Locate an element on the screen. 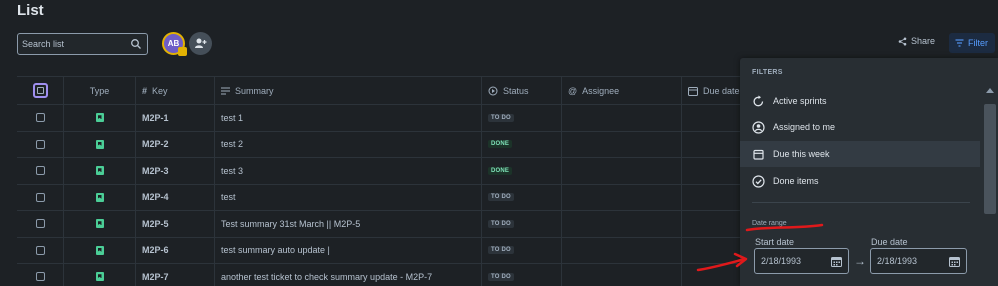  summary-cell: test 2 is located at coordinates (347, 144).